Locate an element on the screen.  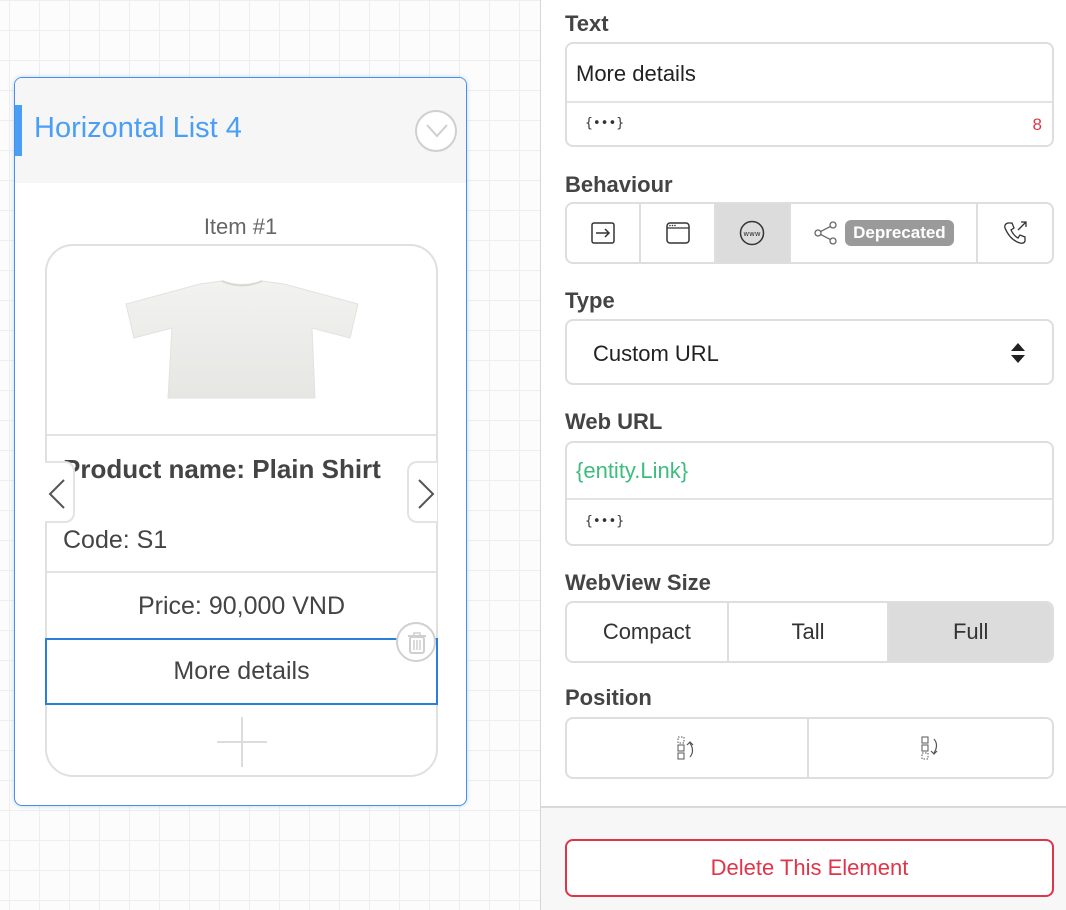
plus-icon is located at coordinates (242, 742).